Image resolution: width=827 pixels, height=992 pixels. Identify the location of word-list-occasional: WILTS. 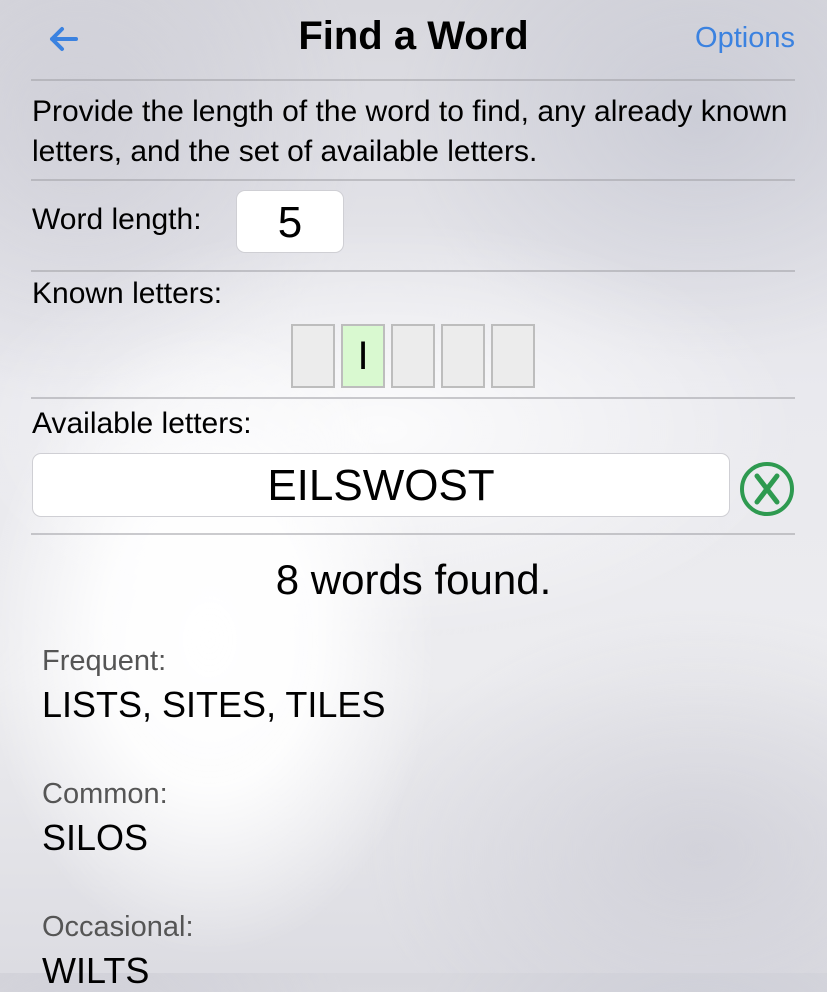
(96, 970).